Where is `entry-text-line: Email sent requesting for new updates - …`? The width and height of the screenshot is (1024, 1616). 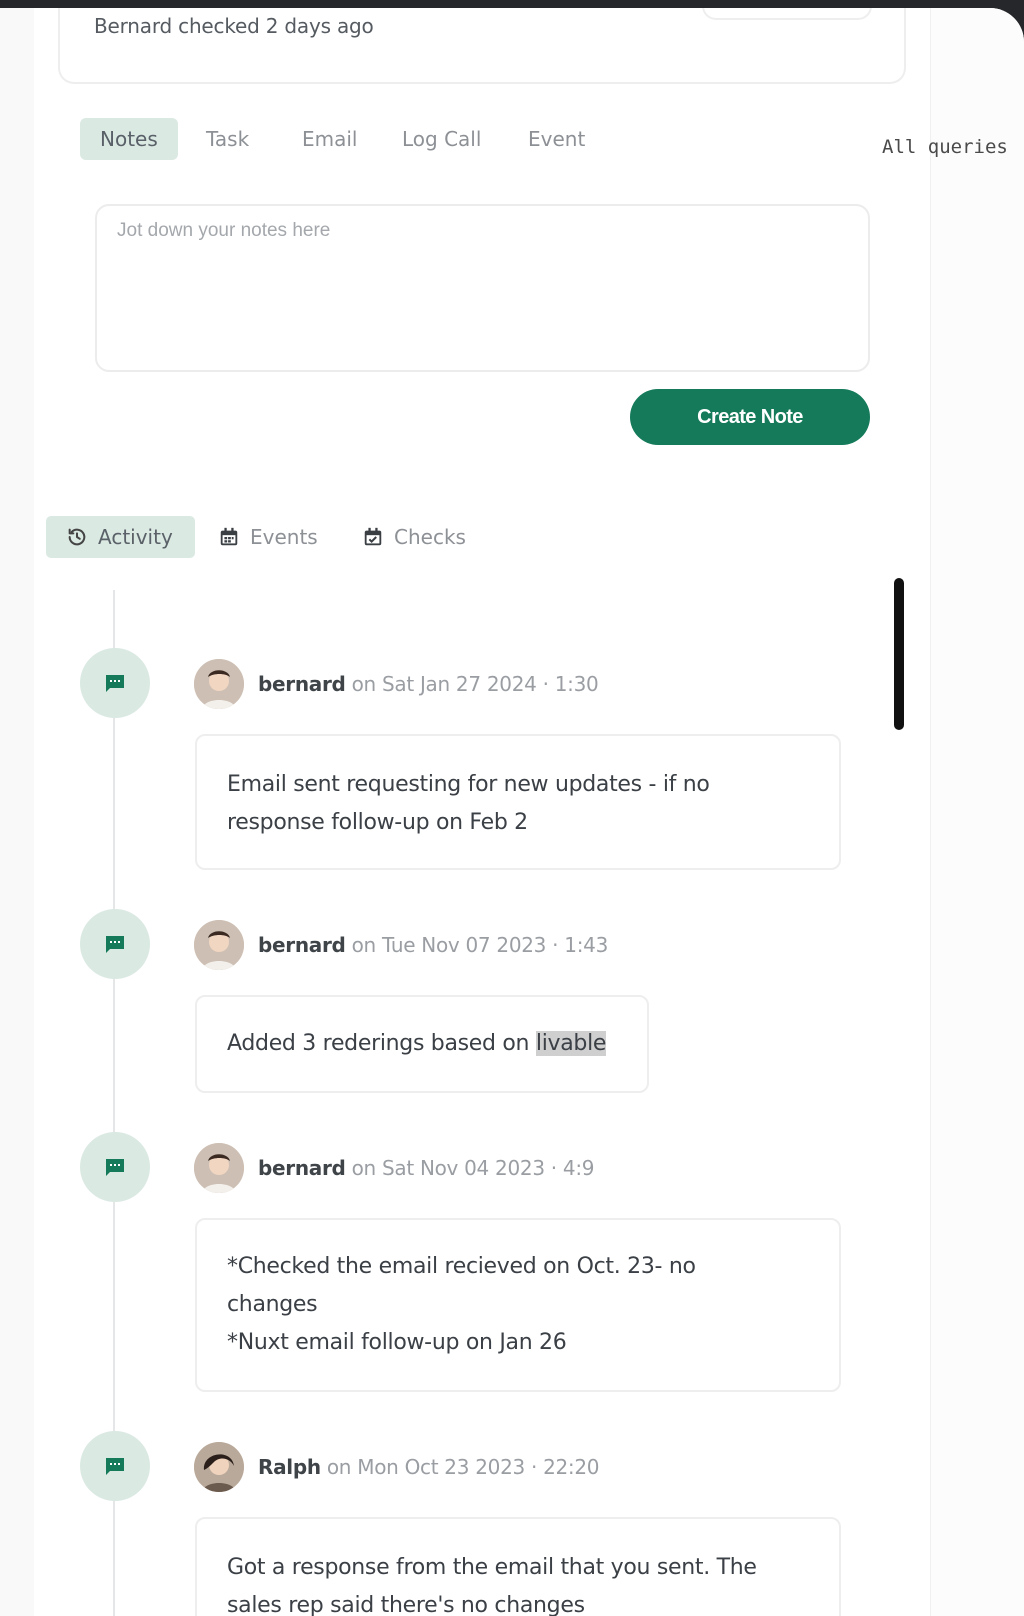
entry-text-line: Email sent requesting for new updates - … is located at coordinates (468, 784).